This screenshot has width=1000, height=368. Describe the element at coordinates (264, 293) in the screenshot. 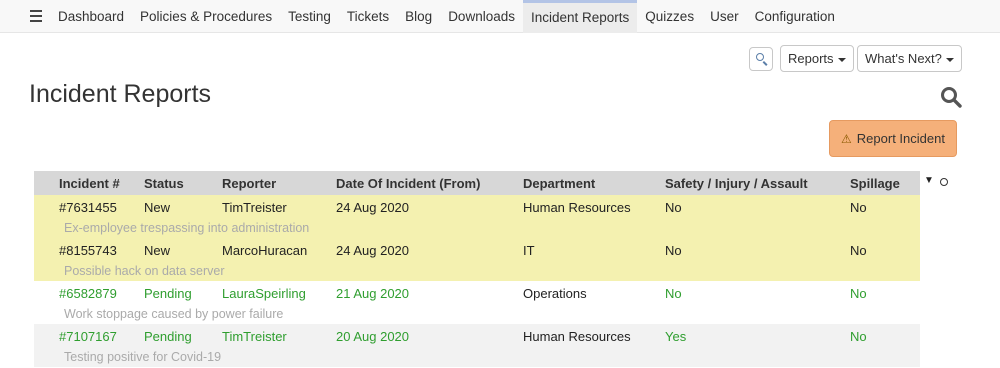

I see `incident-reporter: LauraSpeirling` at that location.